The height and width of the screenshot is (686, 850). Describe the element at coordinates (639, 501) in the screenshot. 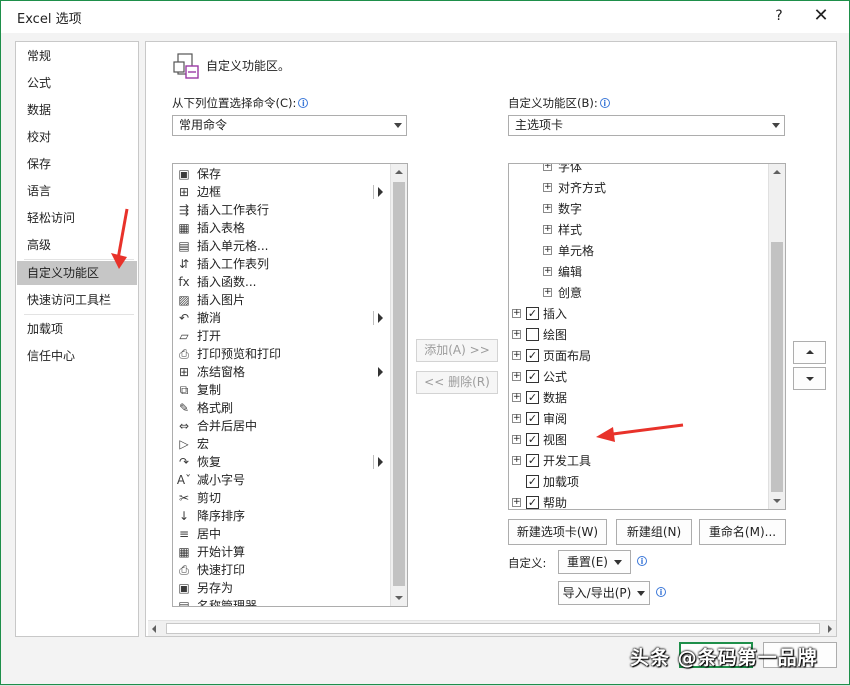

I see `tree-item: + ✓ 帮助` at that location.